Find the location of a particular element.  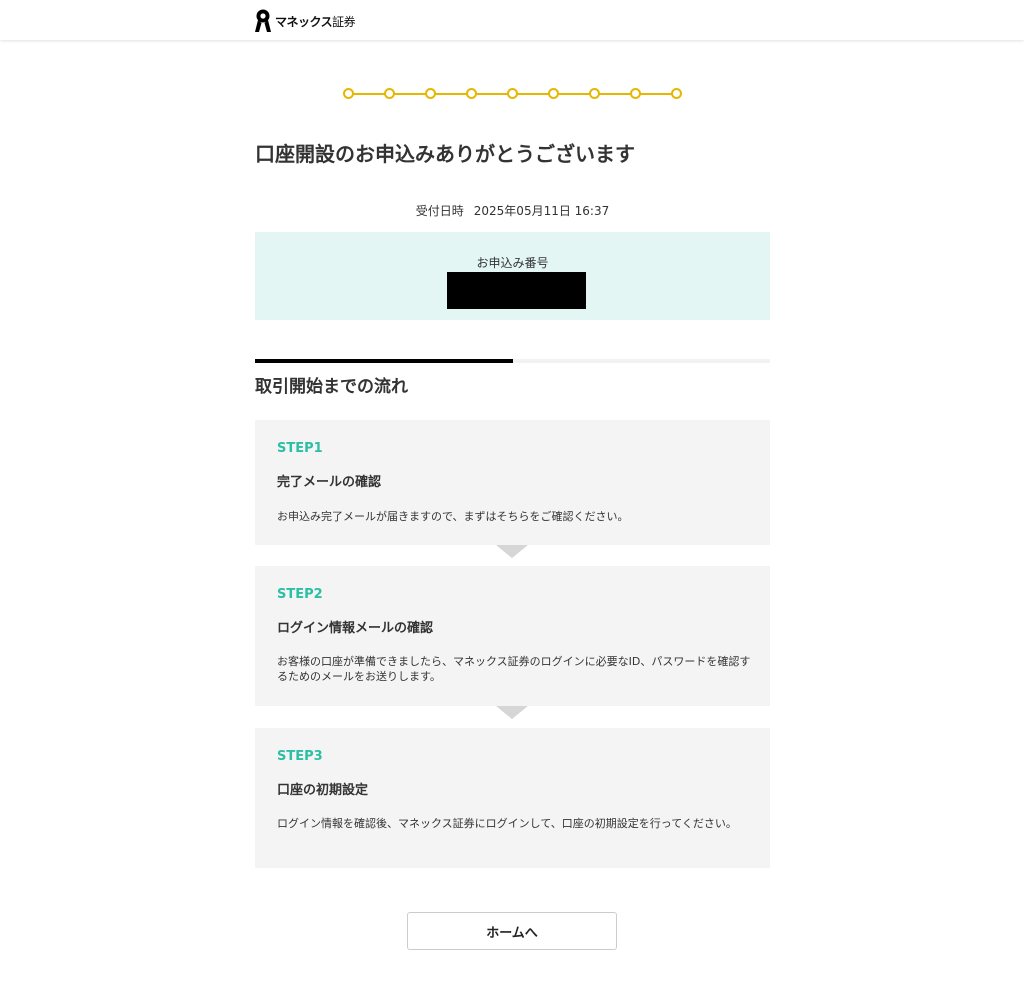

received-datetime: 受付日時 2025年05月11日 16:37 is located at coordinates (512, 210).